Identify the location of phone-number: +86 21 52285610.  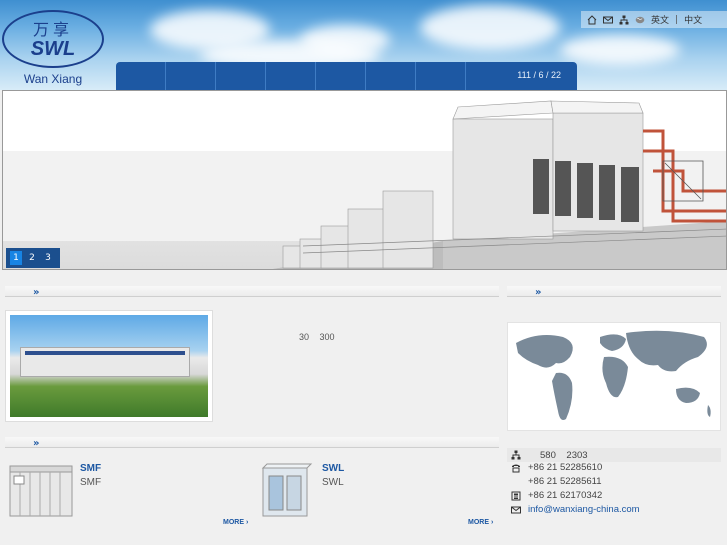
(565, 467).